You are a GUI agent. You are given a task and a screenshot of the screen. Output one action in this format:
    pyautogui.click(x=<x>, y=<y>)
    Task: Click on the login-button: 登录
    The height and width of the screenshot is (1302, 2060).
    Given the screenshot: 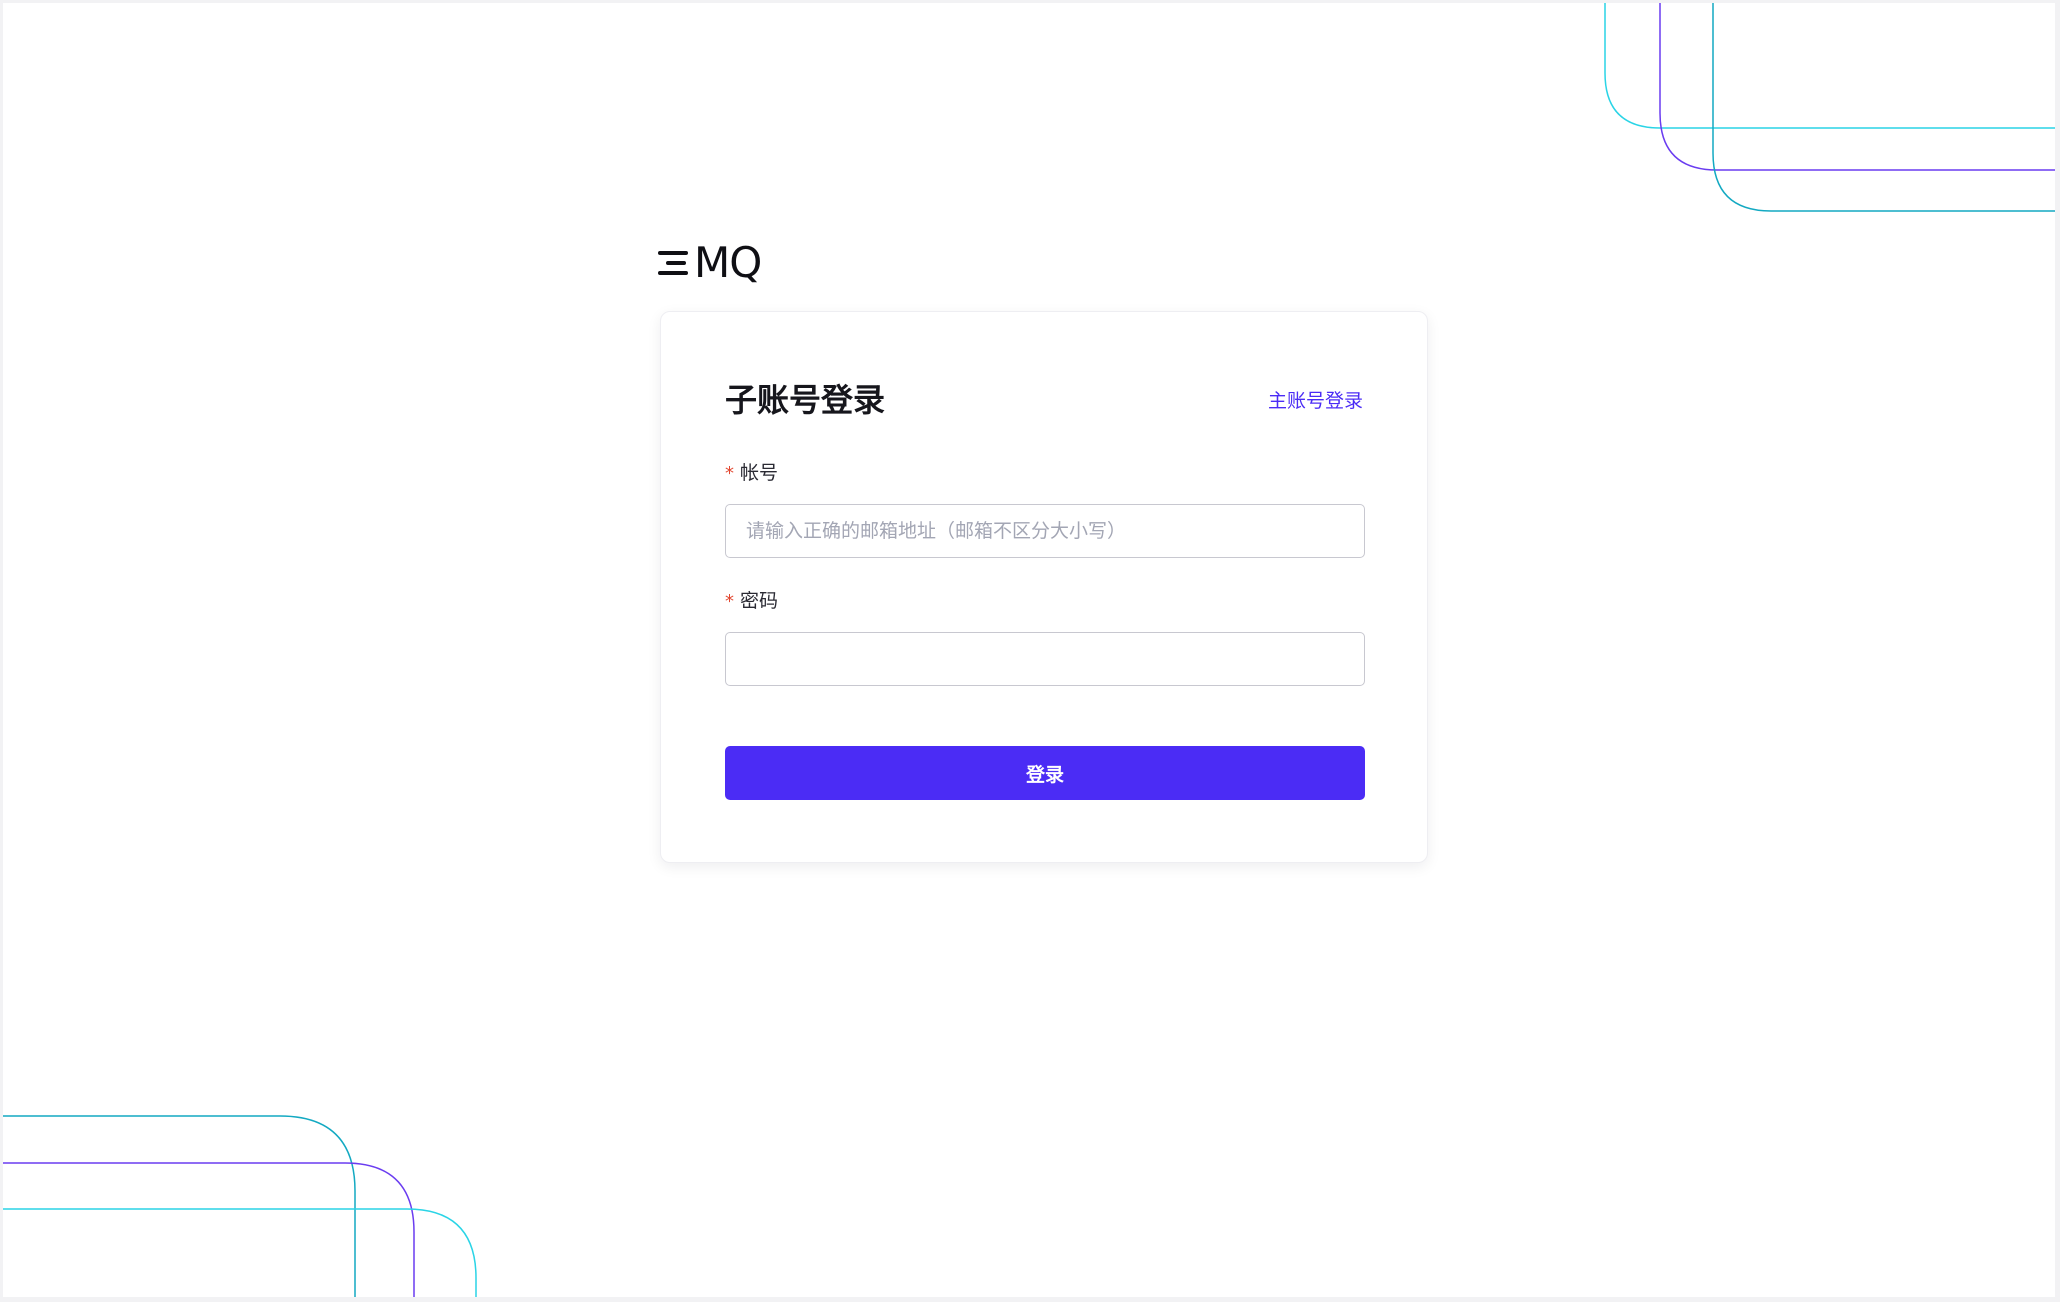 What is the action you would take?
    pyautogui.click(x=1045, y=773)
    